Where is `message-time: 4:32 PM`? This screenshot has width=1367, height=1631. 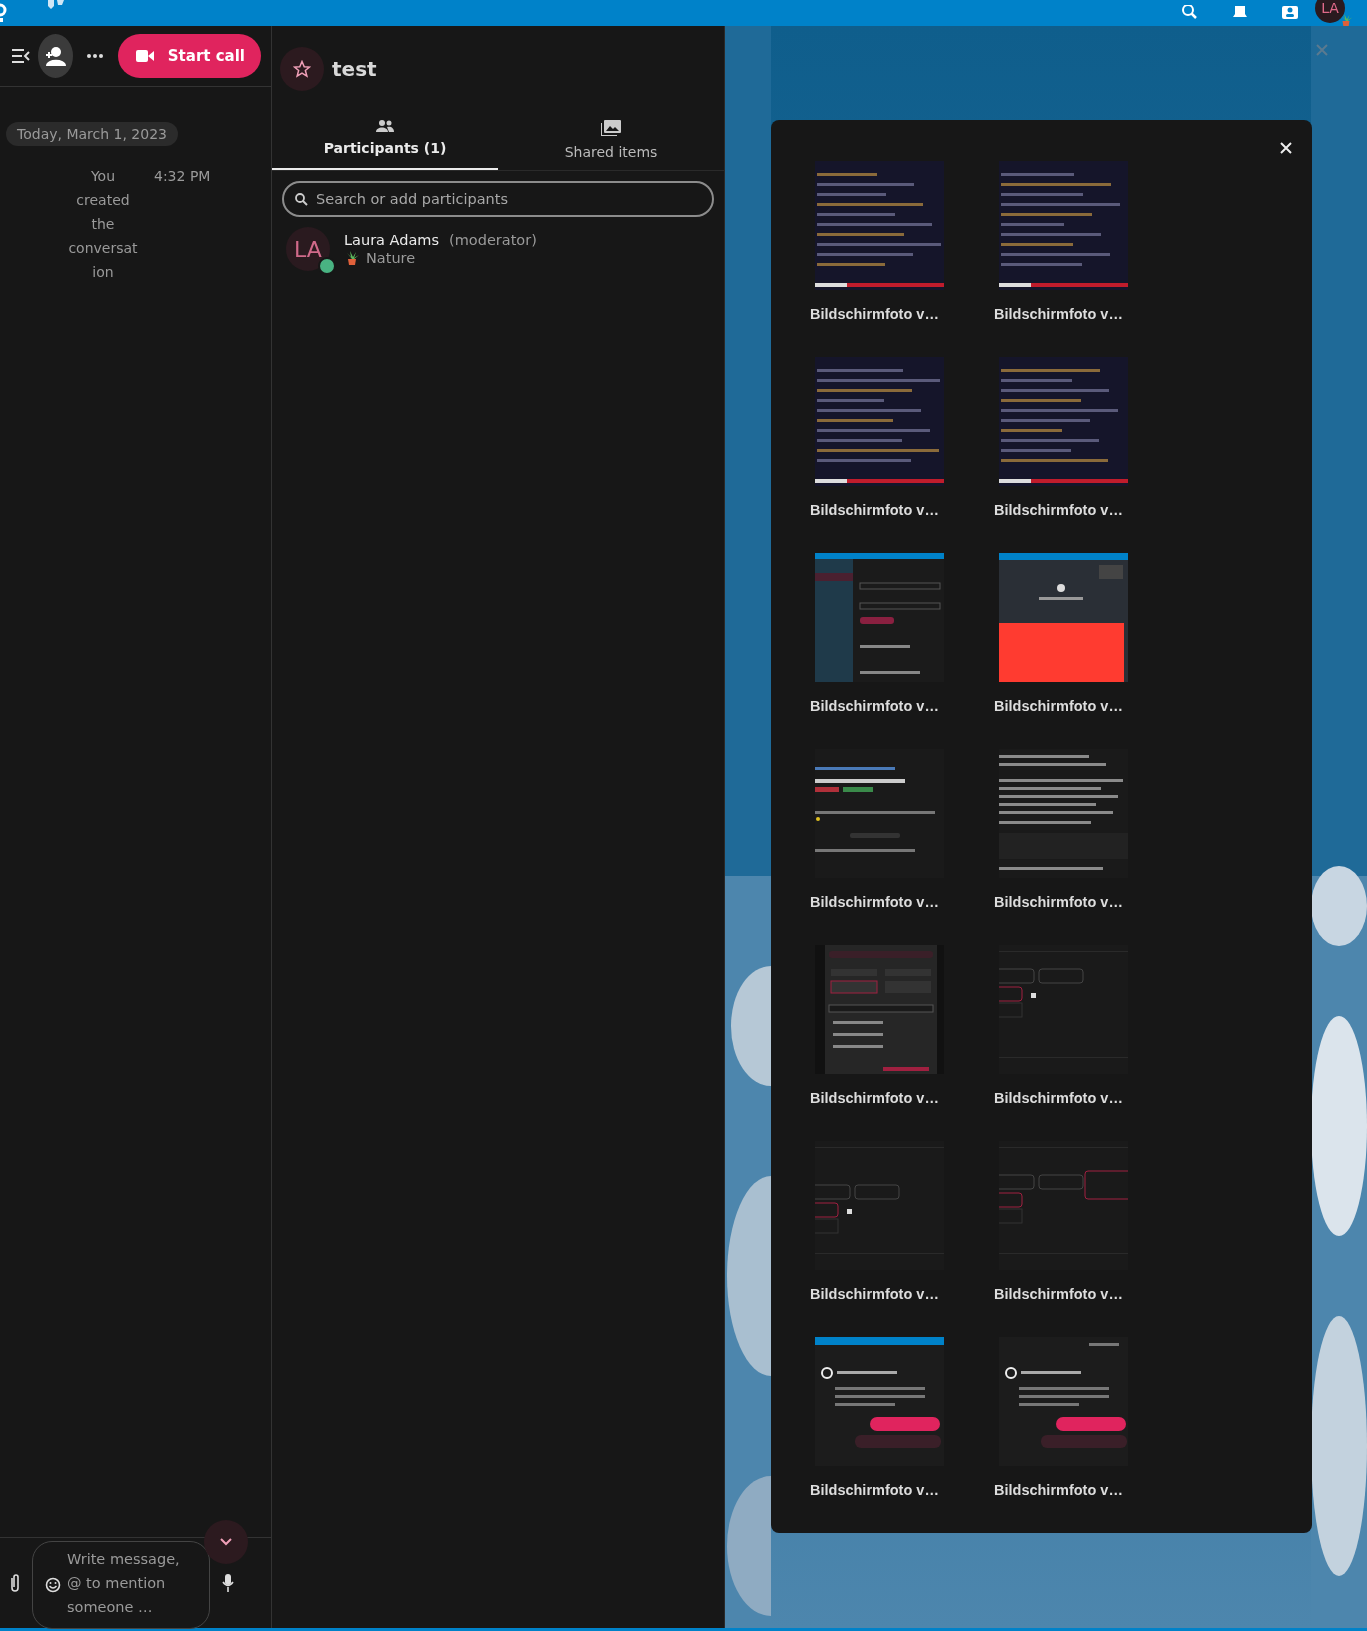 message-time: 4:32 PM is located at coordinates (182, 176).